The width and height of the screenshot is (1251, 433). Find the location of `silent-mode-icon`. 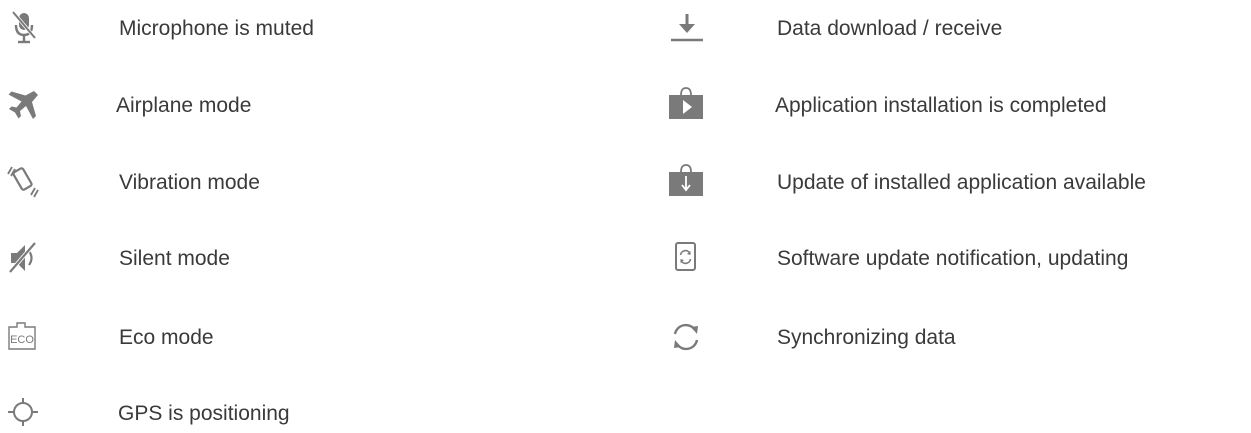

silent-mode-icon is located at coordinates (24, 258).